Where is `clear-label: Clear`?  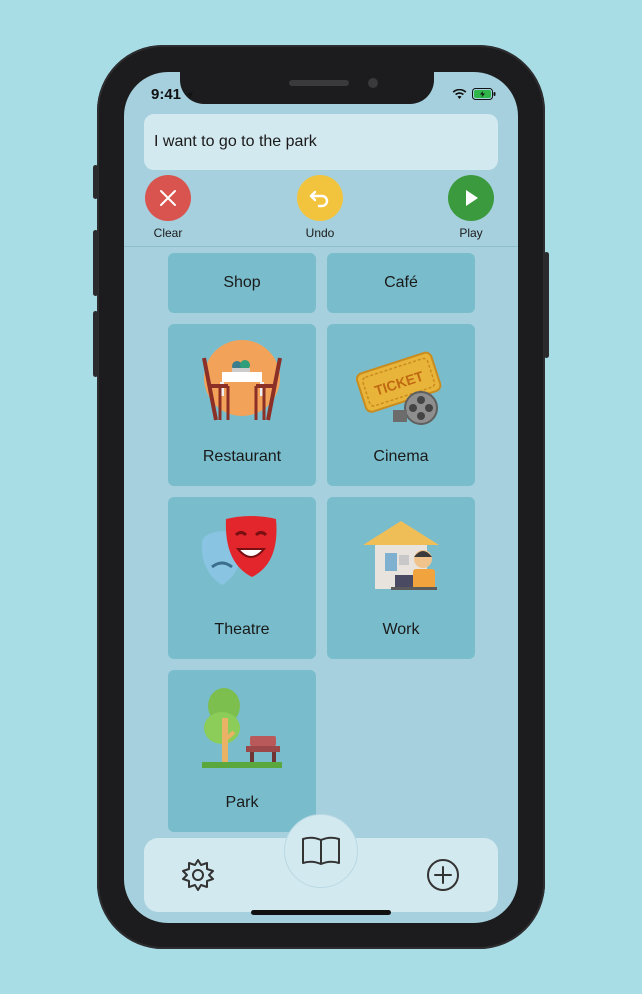
clear-label: Clear is located at coordinates (168, 233).